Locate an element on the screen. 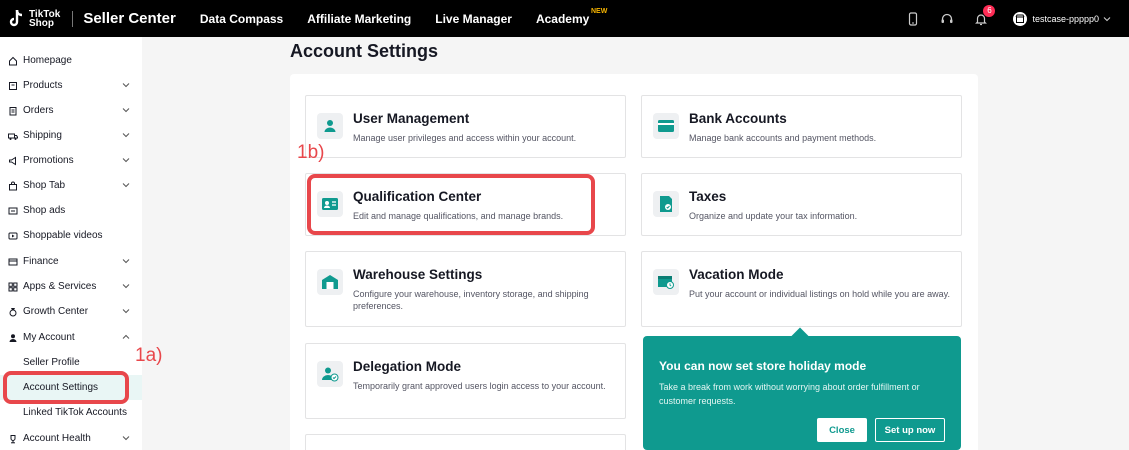 Image resolution: width=1129 pixels, height=450 pixels. nav-data-compass: Data Compass is located at coordinates (241, 19).